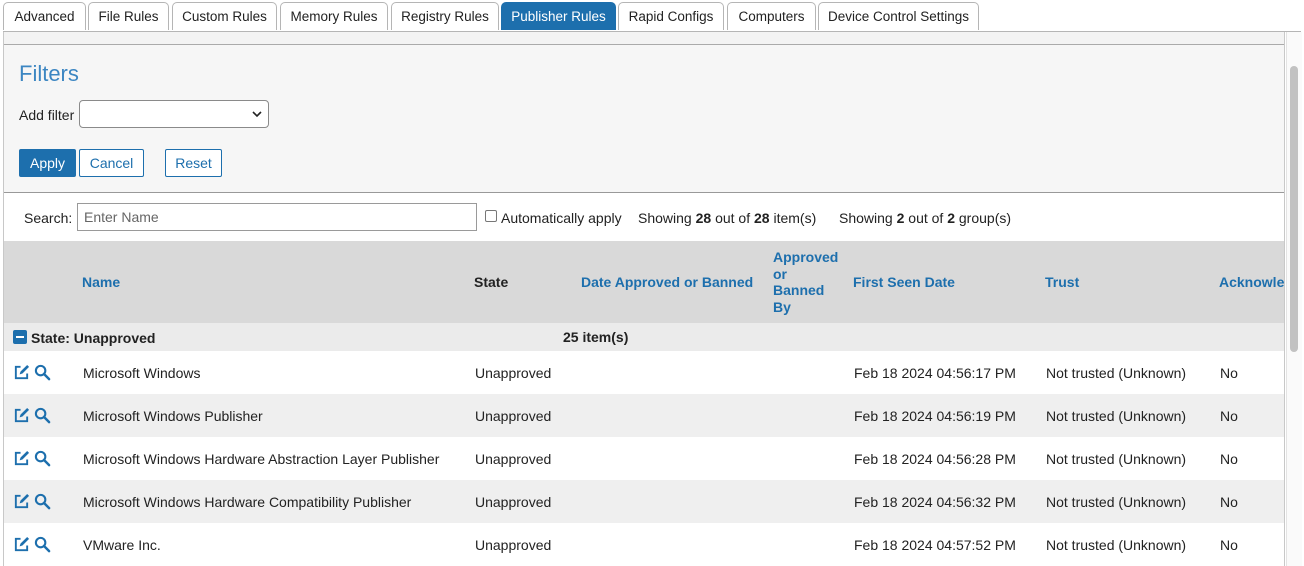  Describe the element at coordinates (866, 218) in the screenshot. I see `groups-prefix: Showing` at that location.